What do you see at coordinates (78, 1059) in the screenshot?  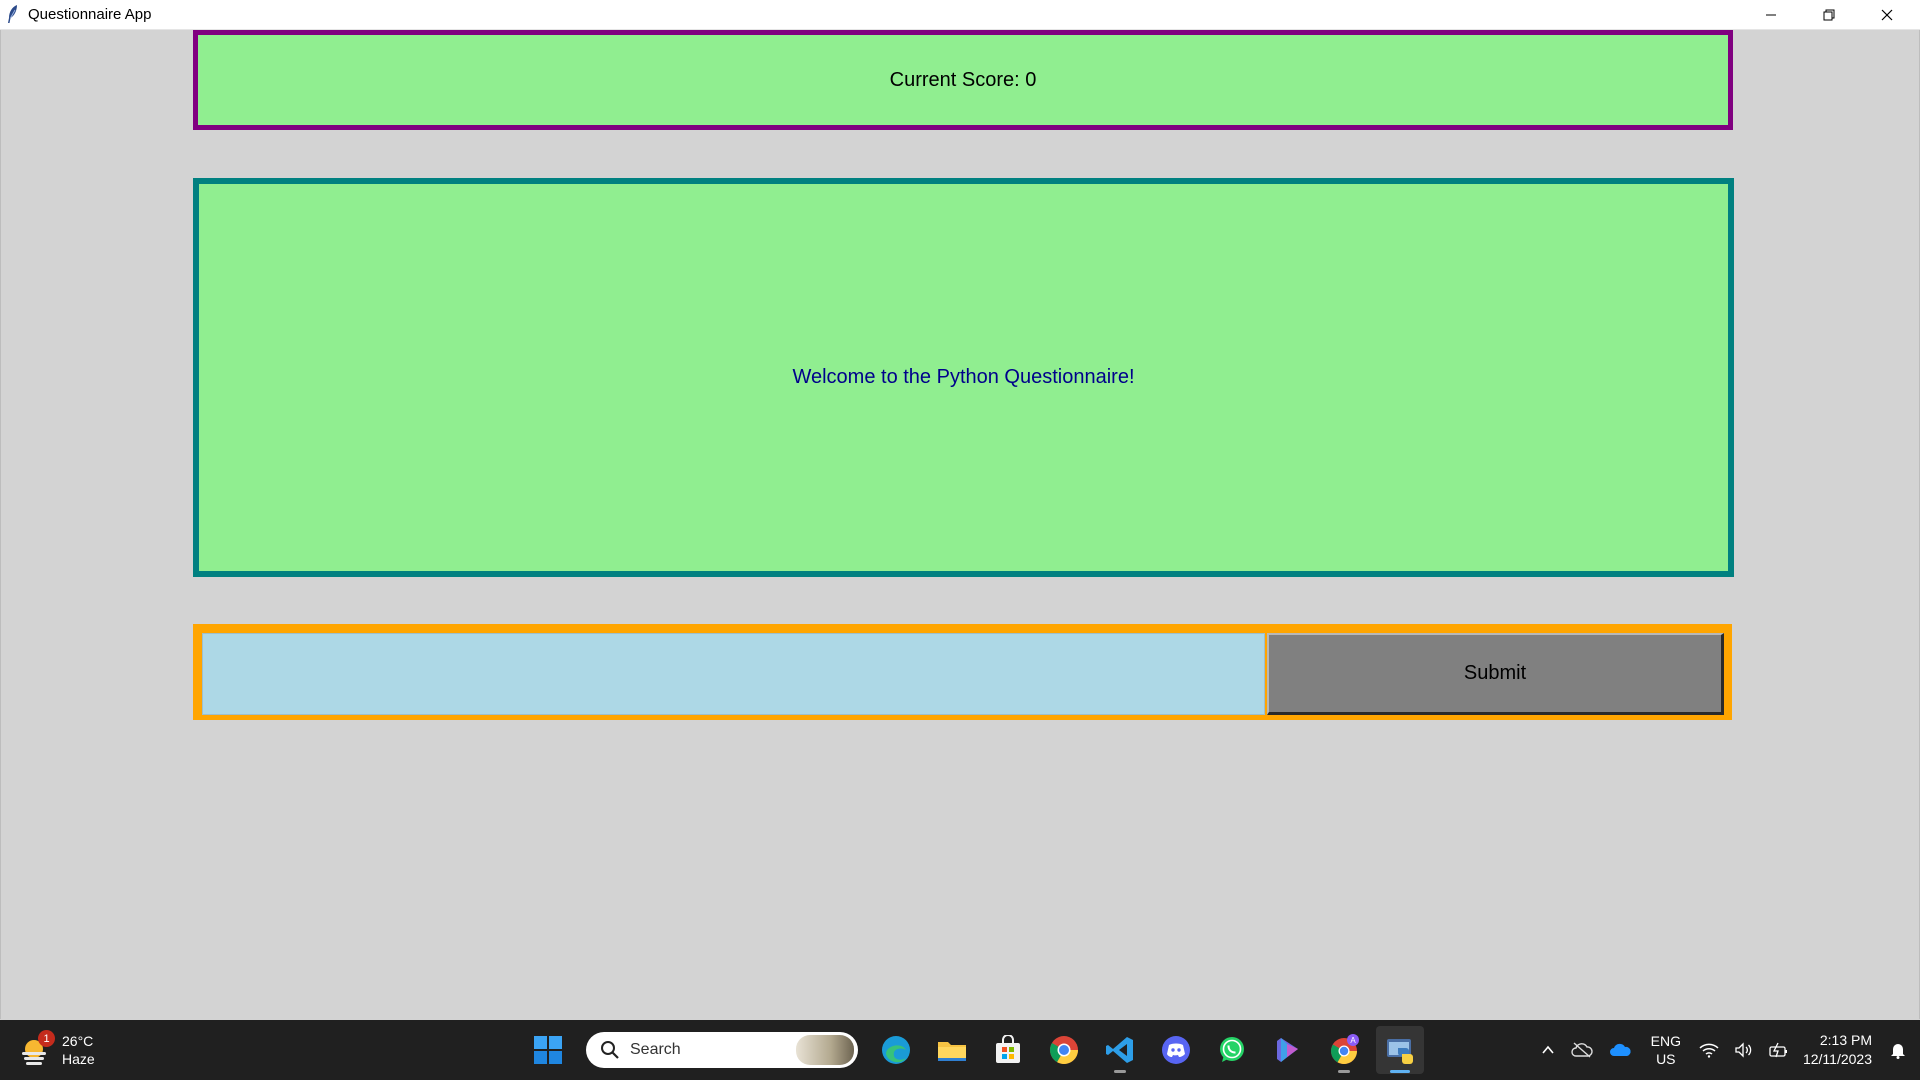 I see `weather-condition: Haze` at bounding box center [78, 1059].